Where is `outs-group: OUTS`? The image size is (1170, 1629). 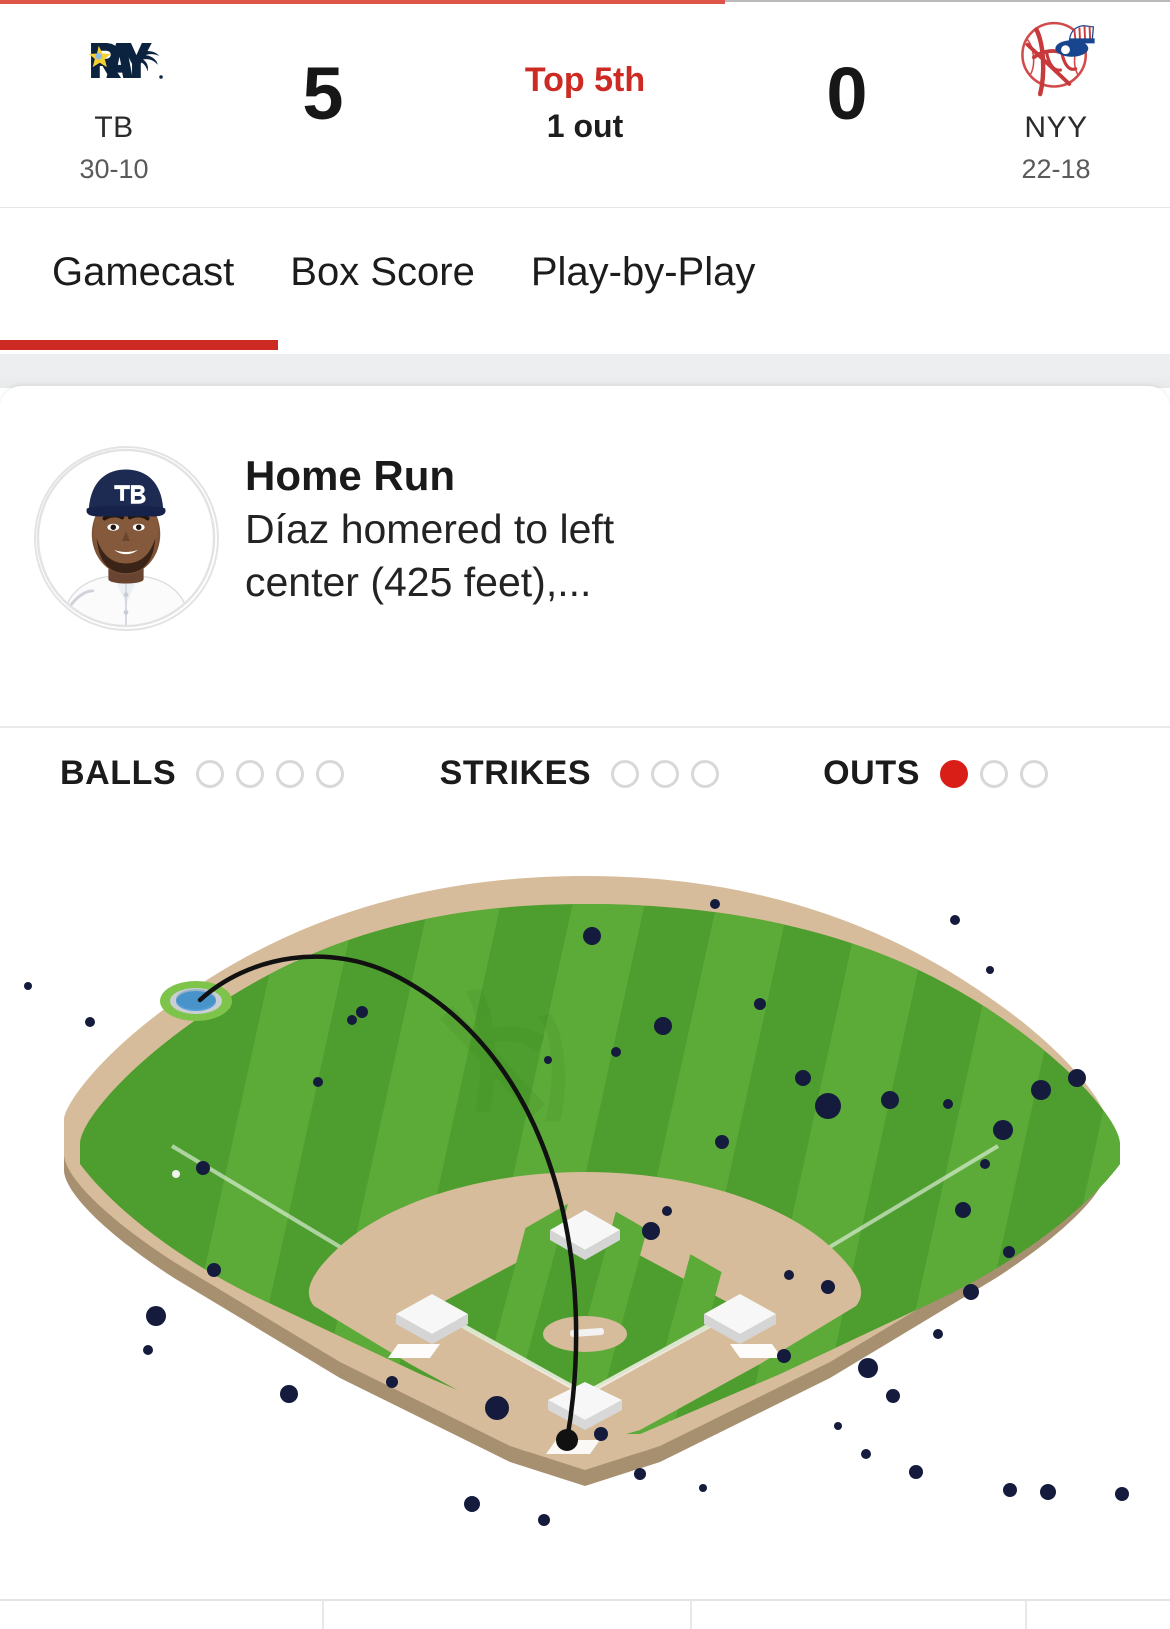
outs-group: OUTS is located at coordinates (983, 773).